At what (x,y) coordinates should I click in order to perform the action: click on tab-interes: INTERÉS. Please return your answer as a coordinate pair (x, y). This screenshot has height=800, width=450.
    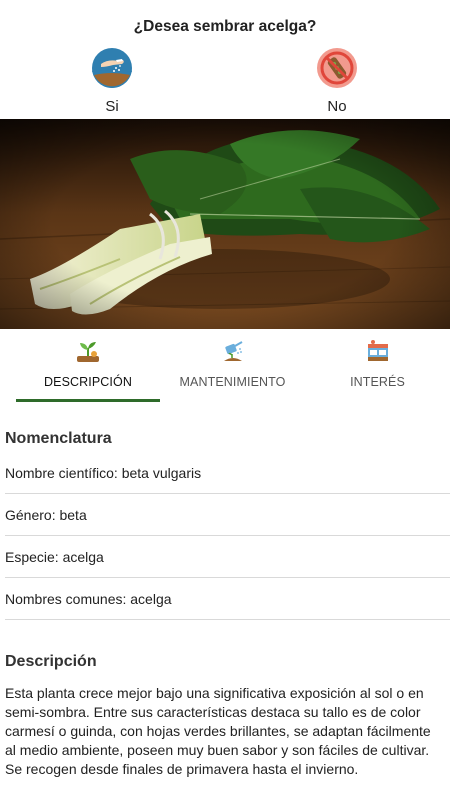
    Looking at the image, I should click on (377, 365).